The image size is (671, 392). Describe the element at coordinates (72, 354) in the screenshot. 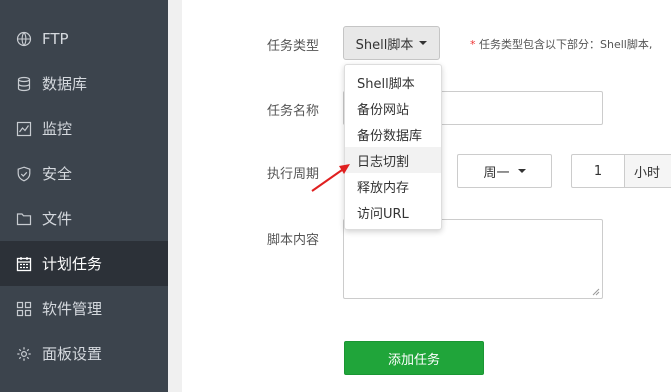

I see `sidebar-item-label: 面板设置` at that location.